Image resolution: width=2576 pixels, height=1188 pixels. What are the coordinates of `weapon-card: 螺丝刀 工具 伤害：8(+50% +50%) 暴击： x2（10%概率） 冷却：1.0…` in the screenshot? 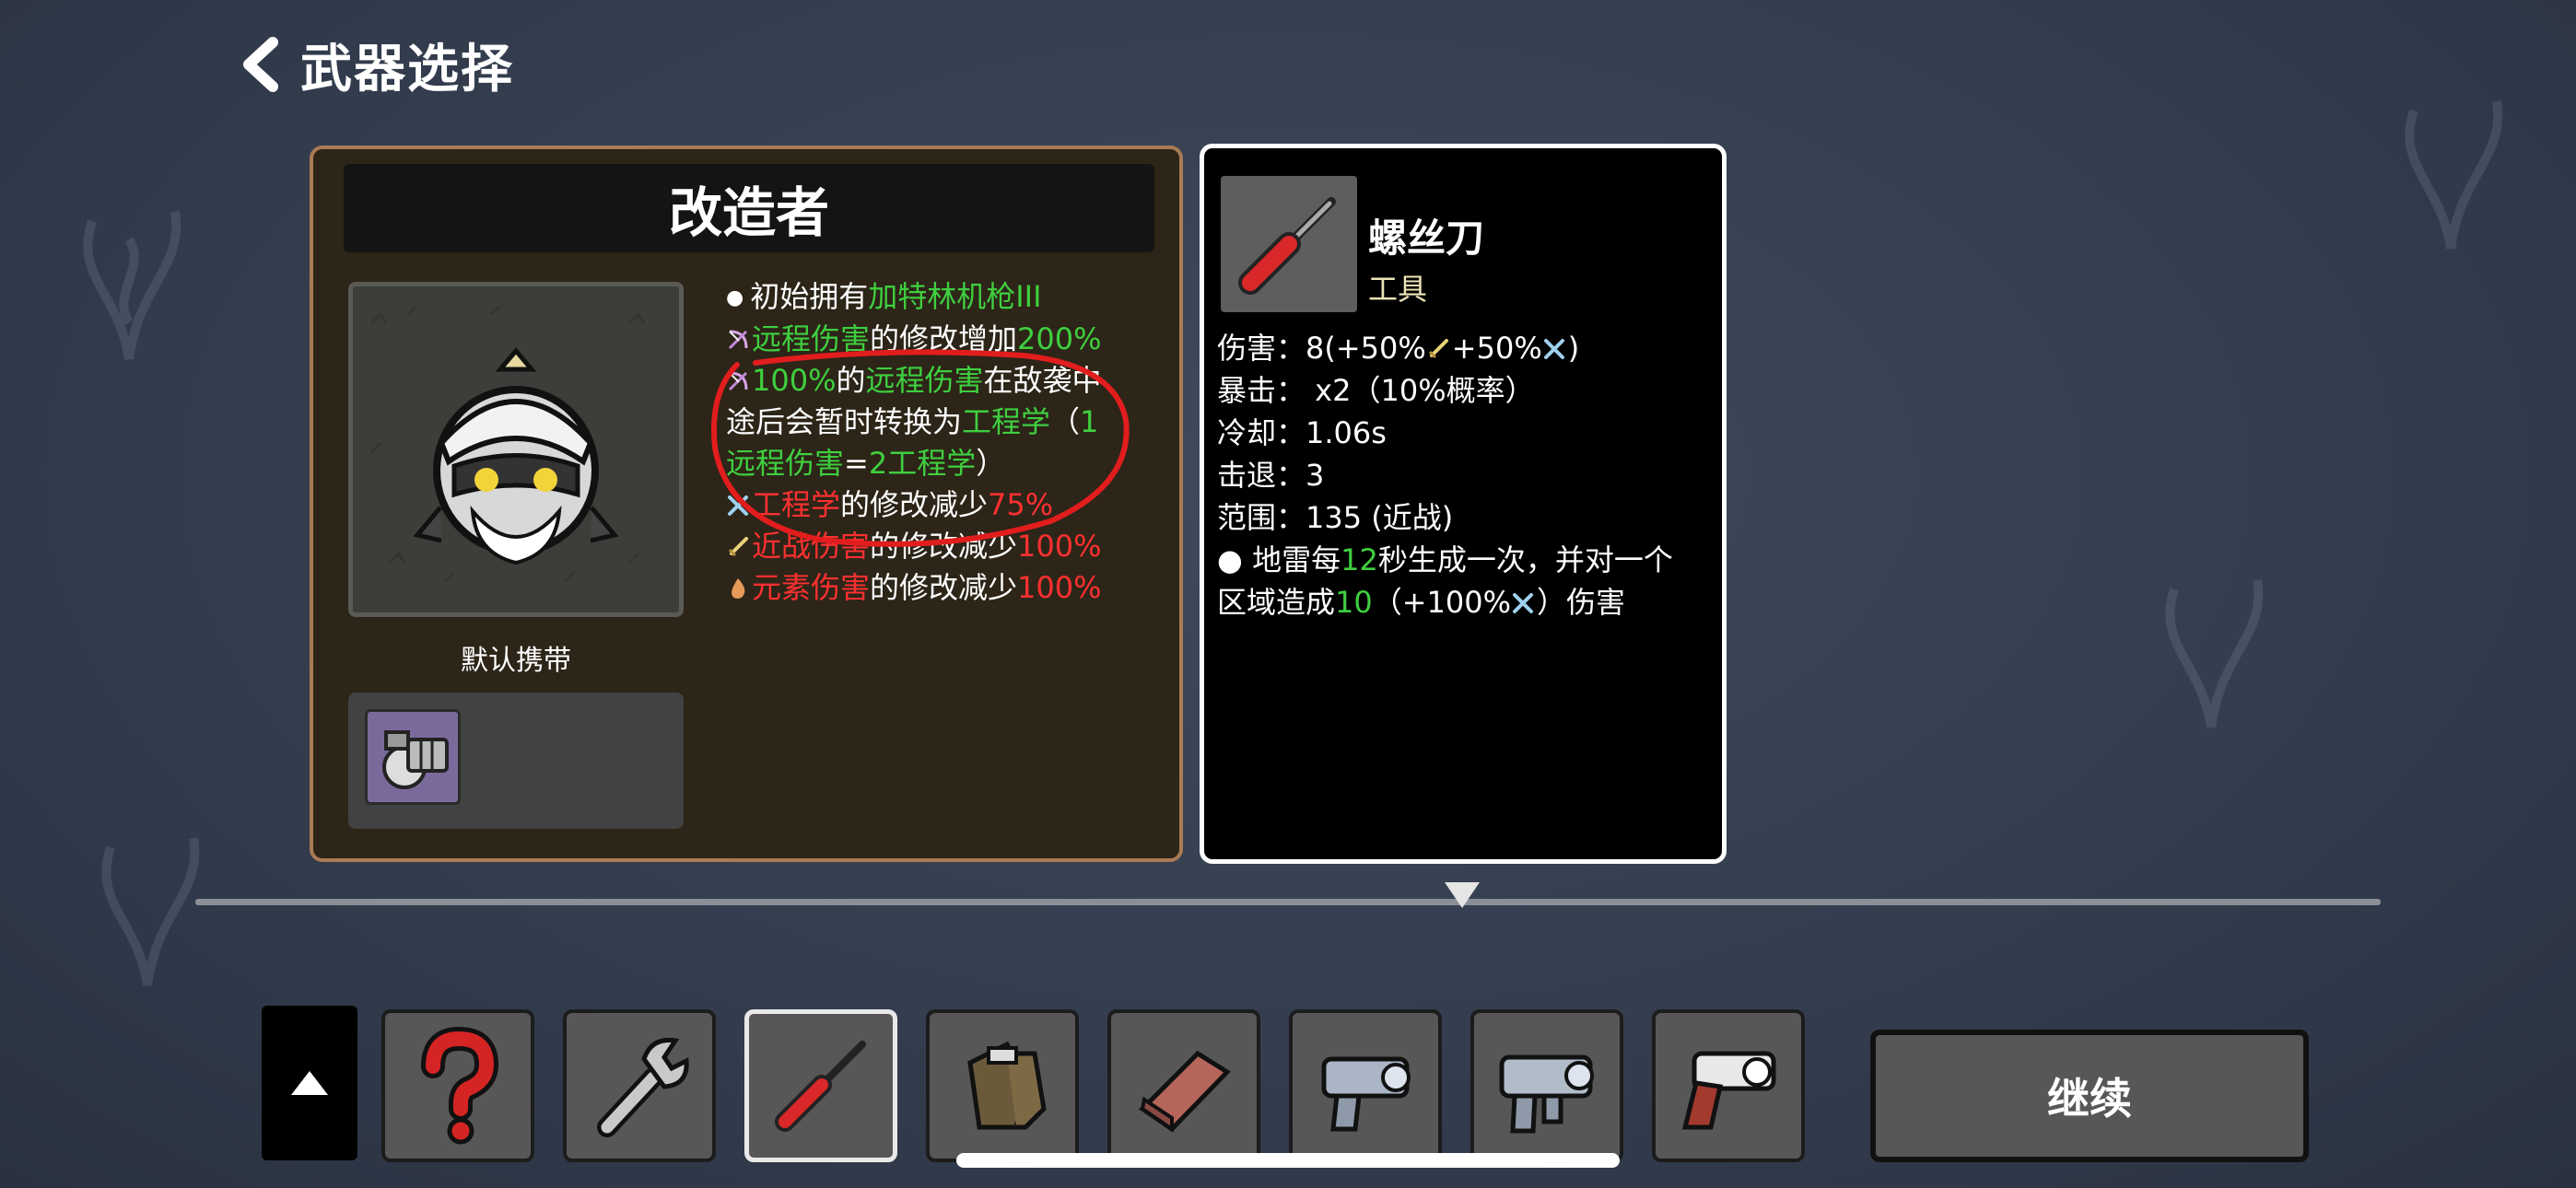 It's located at (1463, 504).